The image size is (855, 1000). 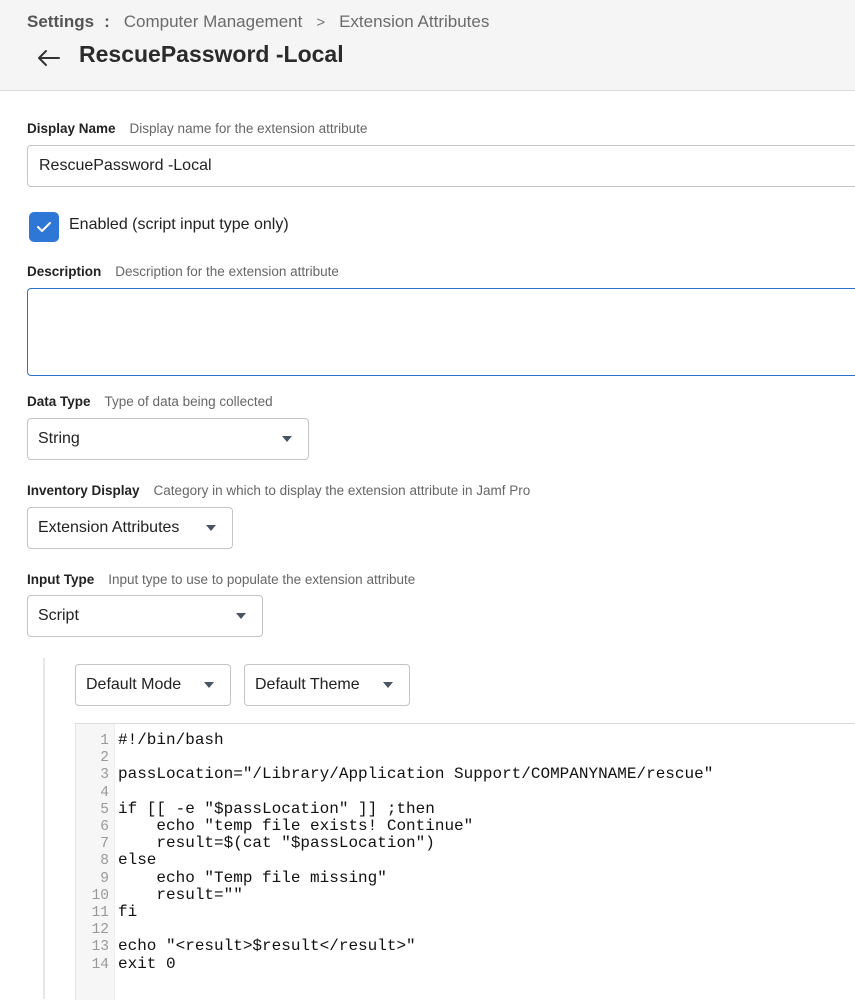 I want to click on line-number: 12, so click(x=100, y=930).